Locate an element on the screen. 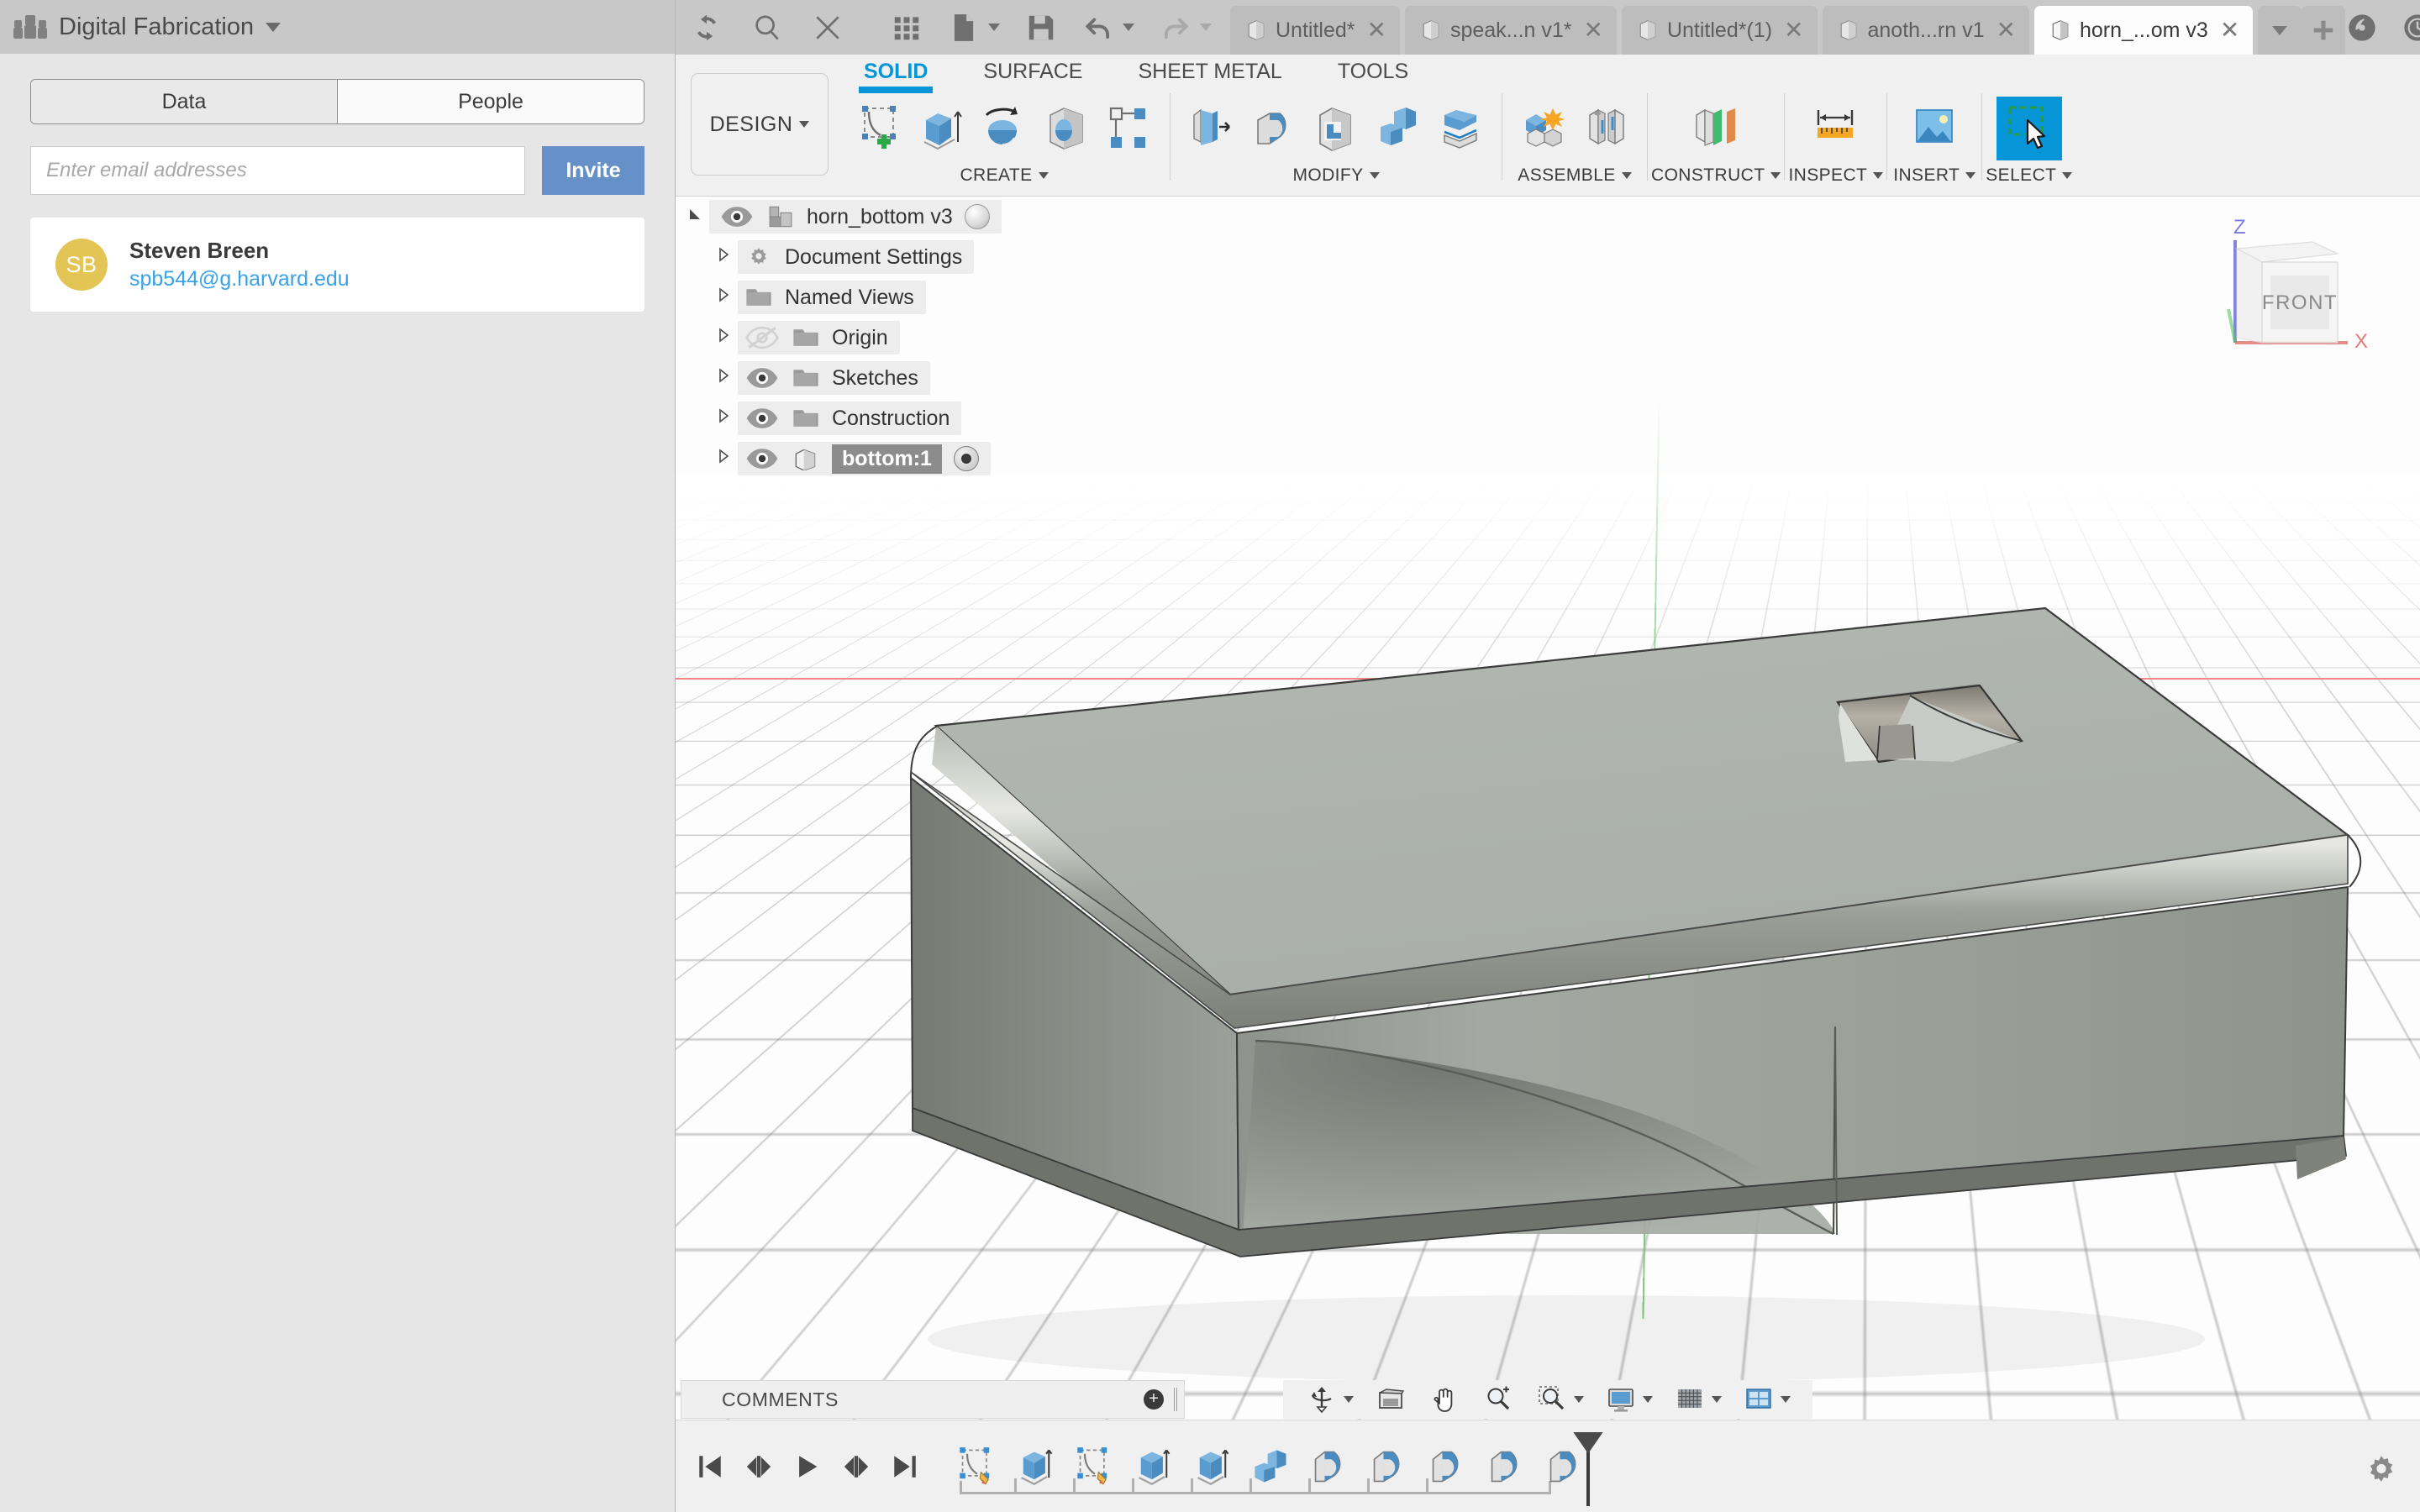  hole-icon is located at coordinates (1066, 128).